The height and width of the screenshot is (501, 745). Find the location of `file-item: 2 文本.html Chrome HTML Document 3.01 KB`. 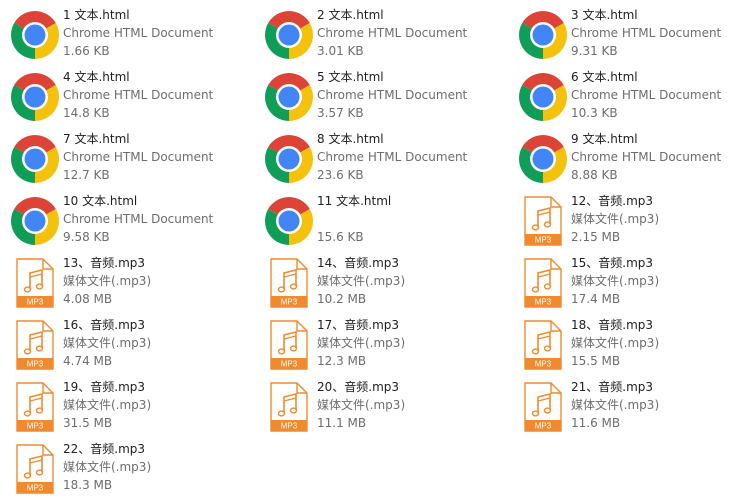

file-item: 2 文本.html Chrome HTML Document 3.01 KB is located at coordinates (384, 34).